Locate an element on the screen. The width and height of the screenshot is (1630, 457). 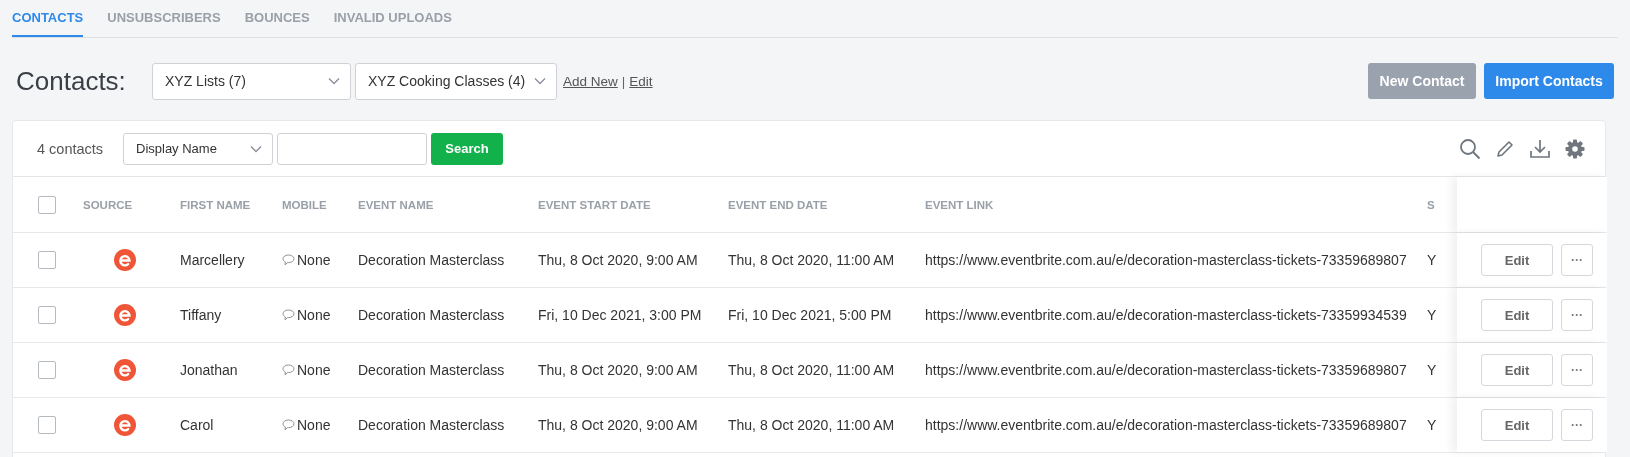
table-cell-text: Jonathan is located at coordinates (209, 370).